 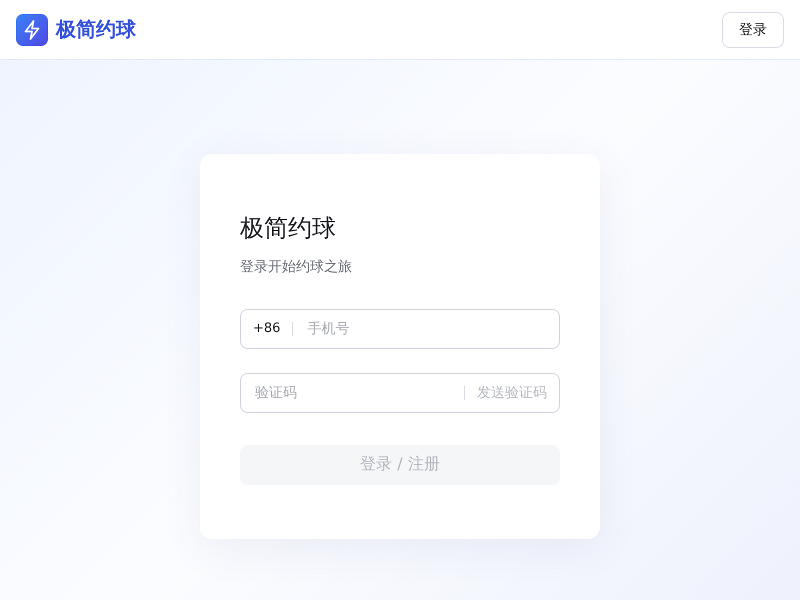 I want to click on lightning-logo-icon, so click(x=32, y=30).